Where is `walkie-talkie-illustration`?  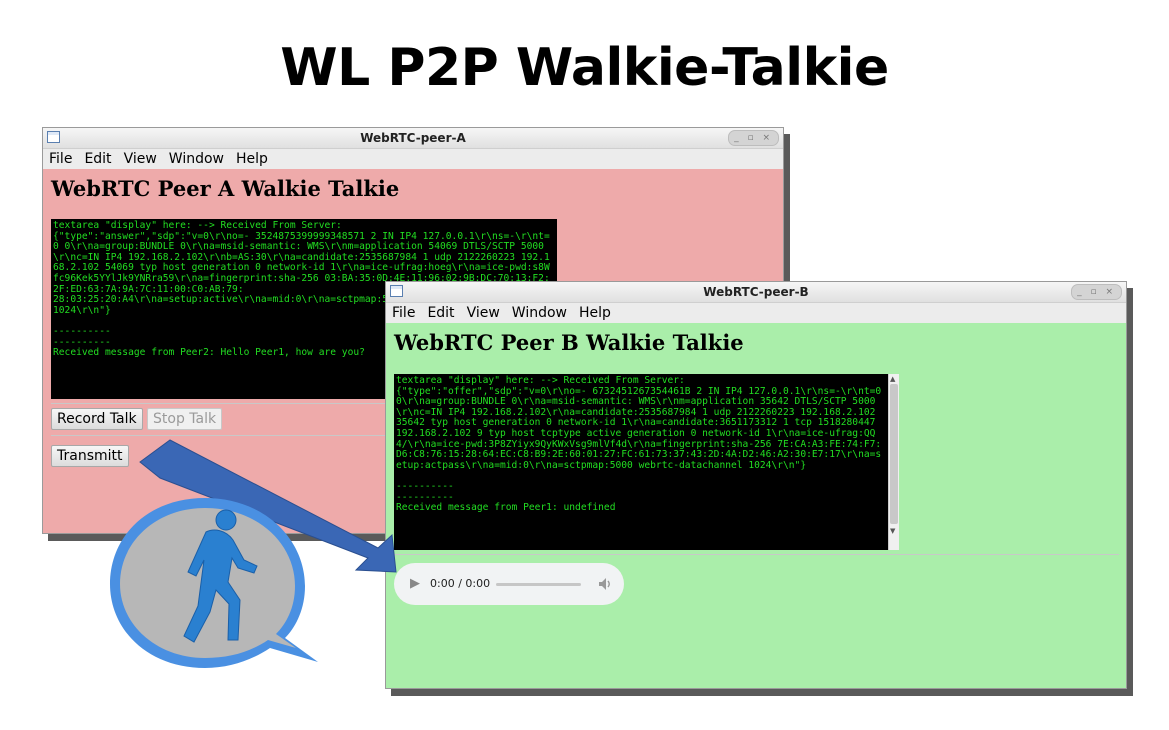 walkie-talkie-illustration is located at coordinates (253, 553).